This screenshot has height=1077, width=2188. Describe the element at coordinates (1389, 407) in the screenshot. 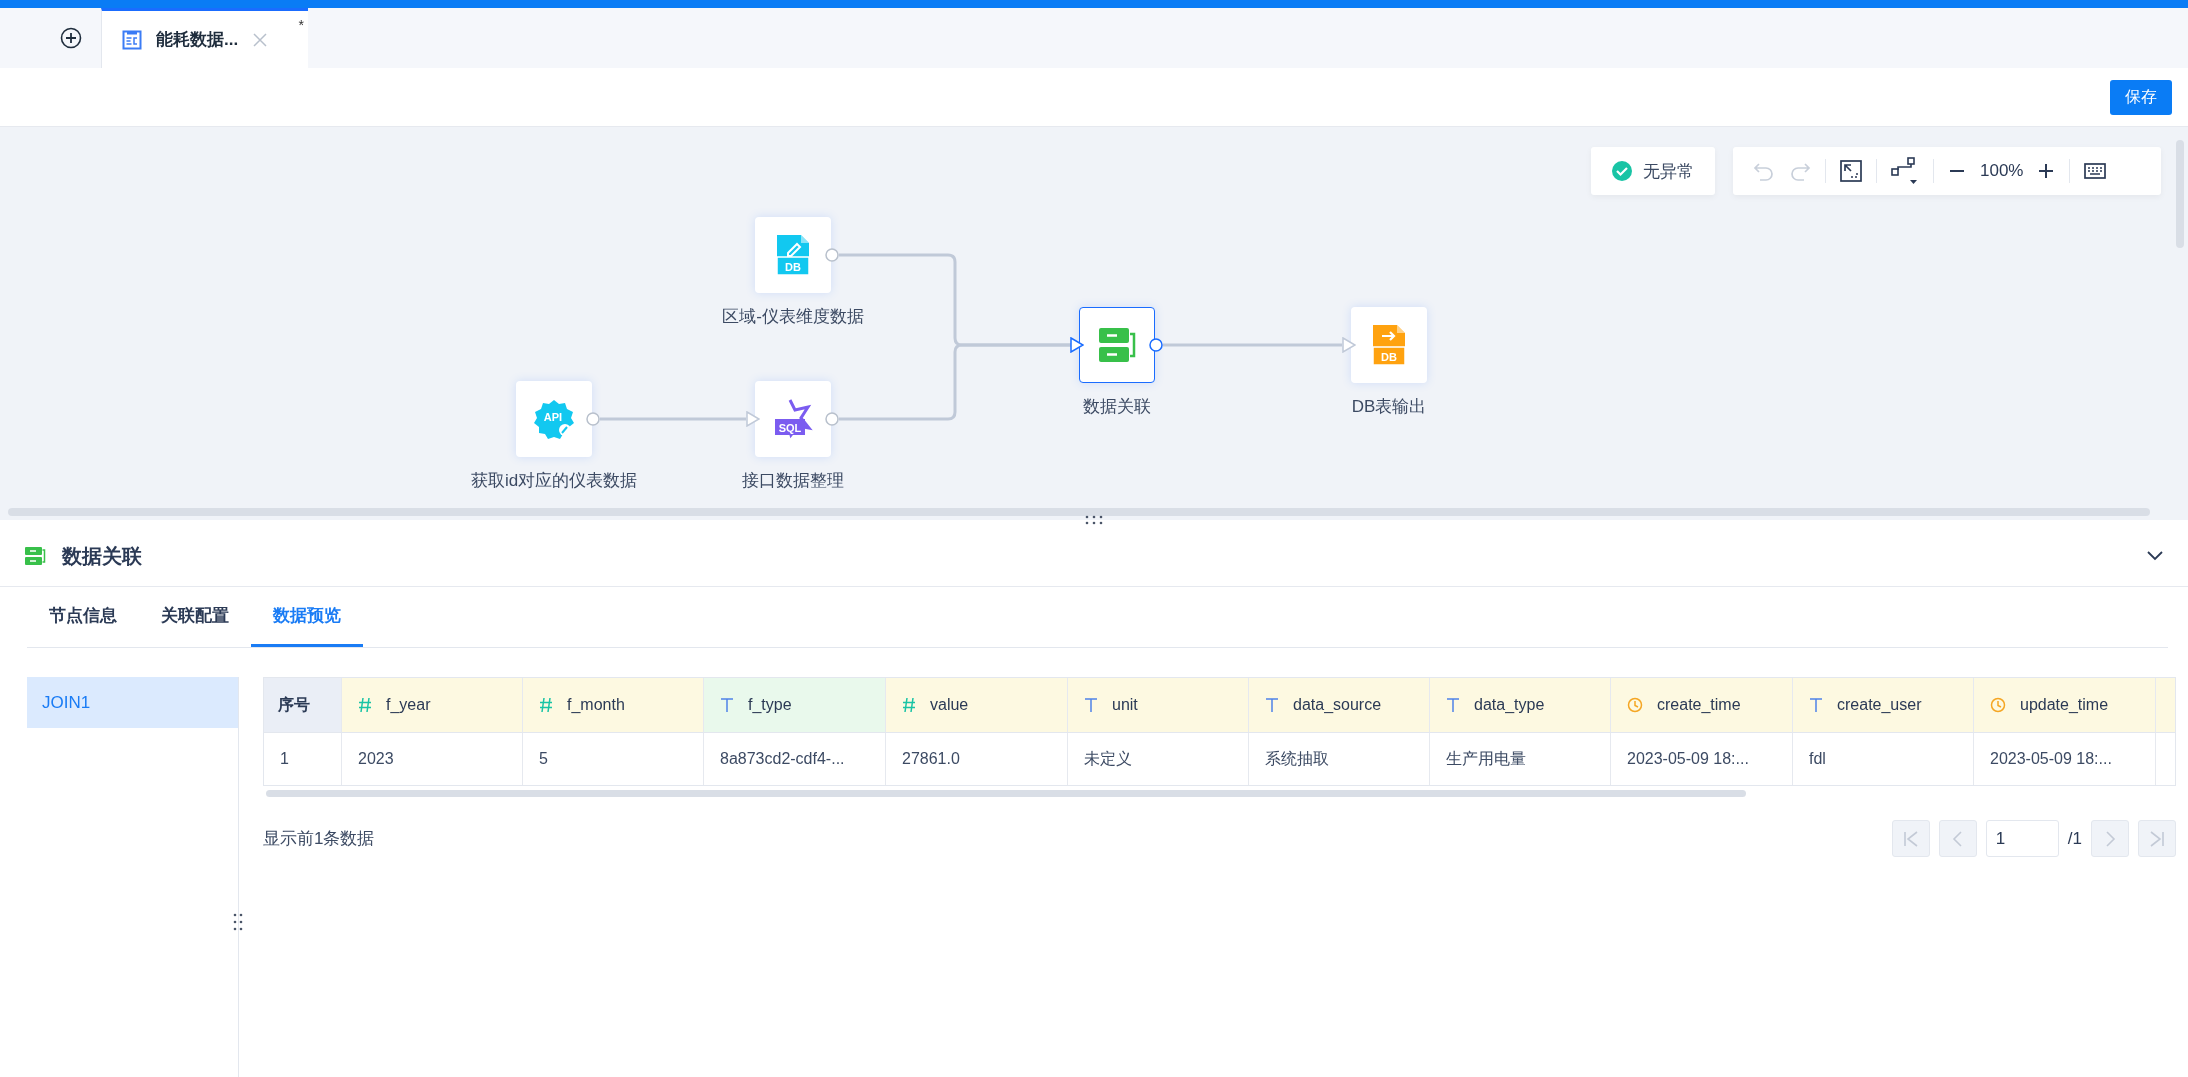

I see `node-label: DB表输出` at that location.